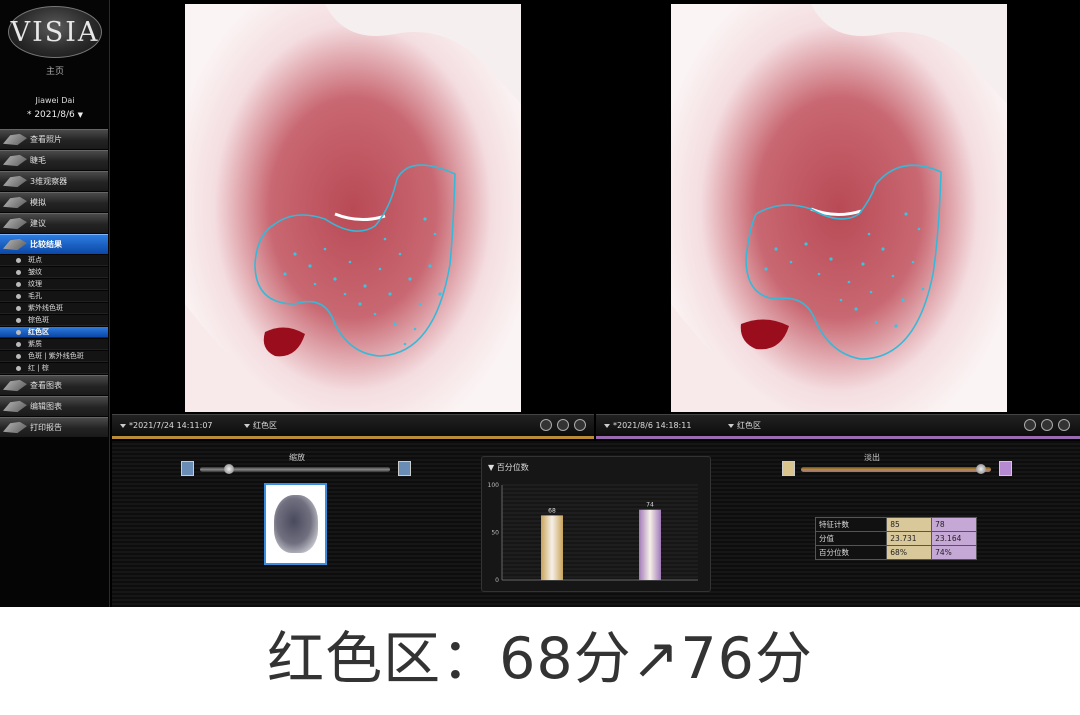 The height and width of the screenshot is (715, 1080). I want to click on sub-item-red-brown: 红 | 棕, so click(54, 368).